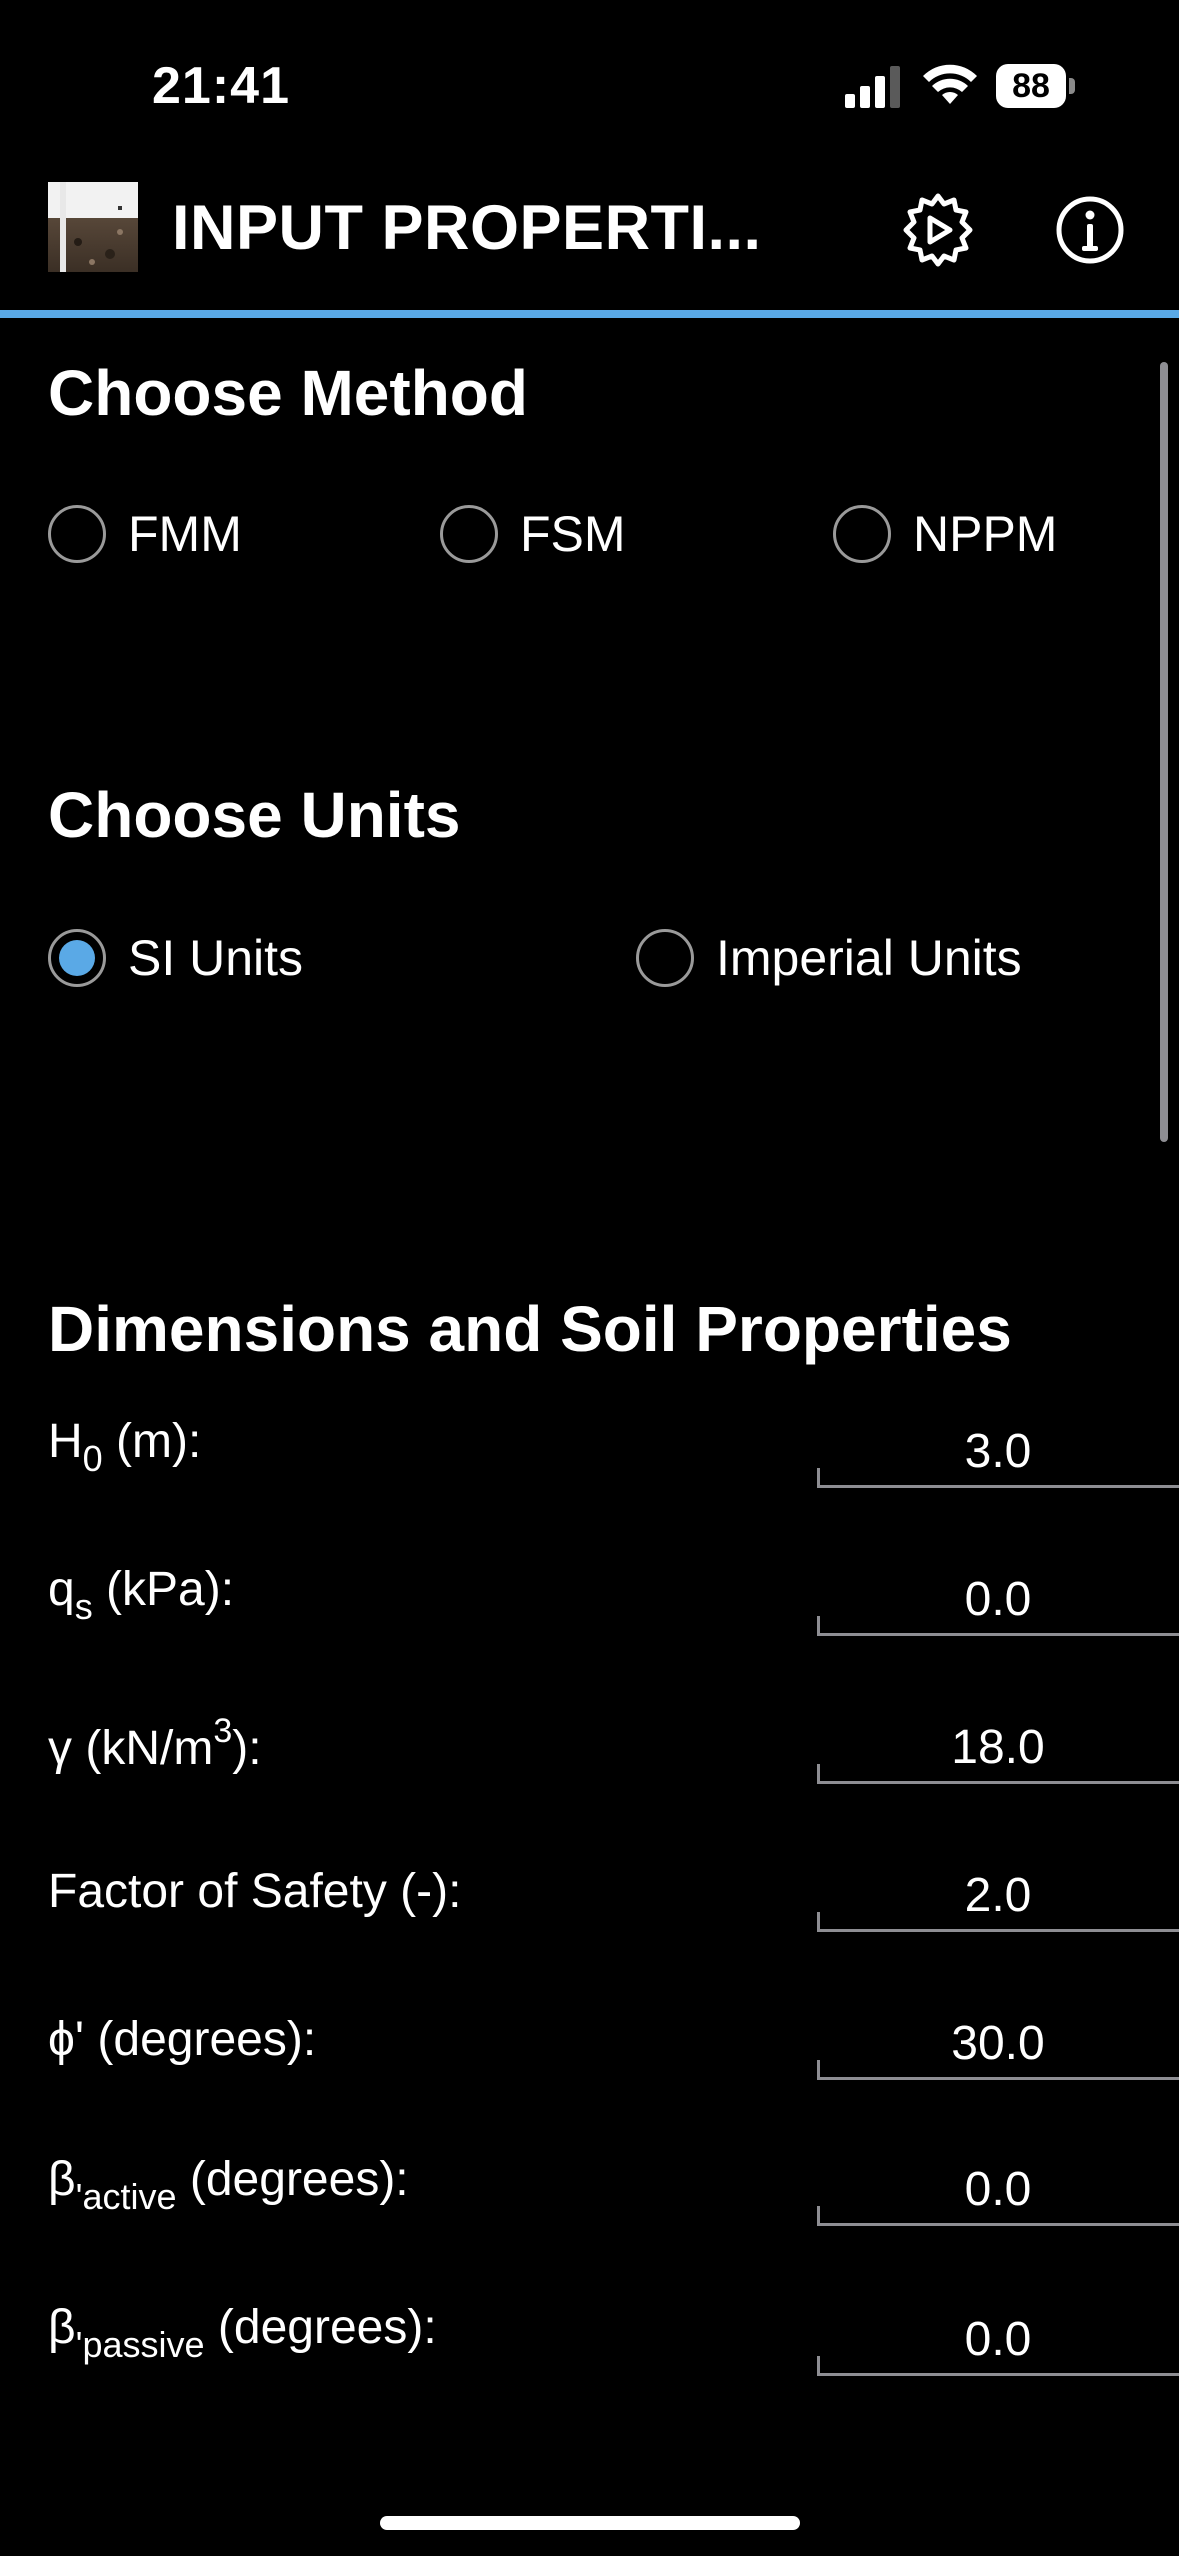  What do you see at coordinates (221, 86) in the screenshot?
I see `status-time: 21:41` at bounding box center [221, 86].